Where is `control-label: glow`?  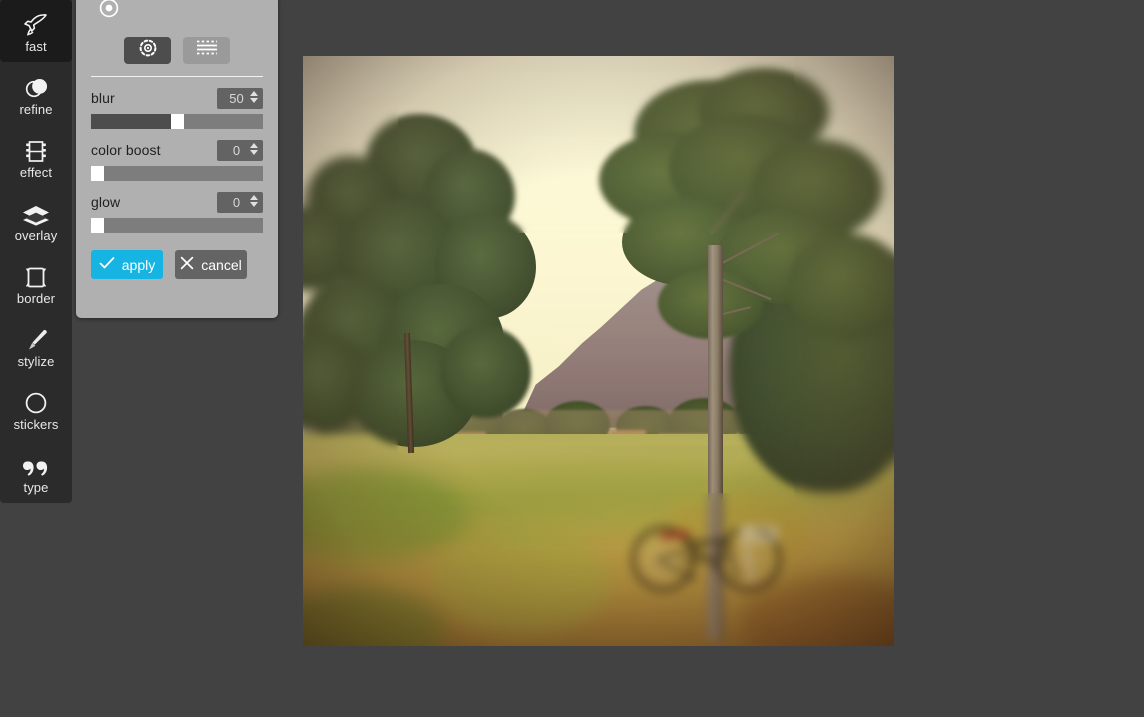 control-label: glow is located at coordinates (106, 202).